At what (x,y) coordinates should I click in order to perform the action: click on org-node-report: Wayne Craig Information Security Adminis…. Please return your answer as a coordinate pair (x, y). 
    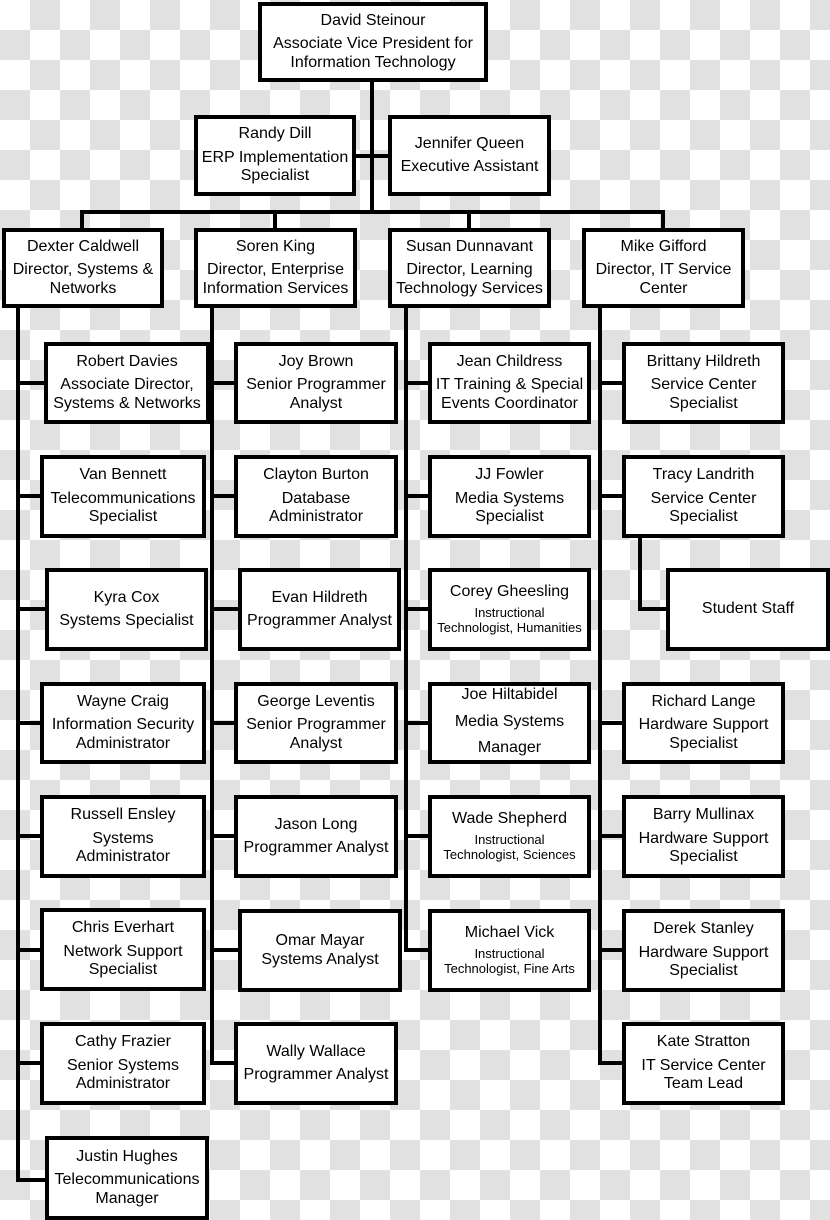
    Looking at the image, I should click on (123, 723).